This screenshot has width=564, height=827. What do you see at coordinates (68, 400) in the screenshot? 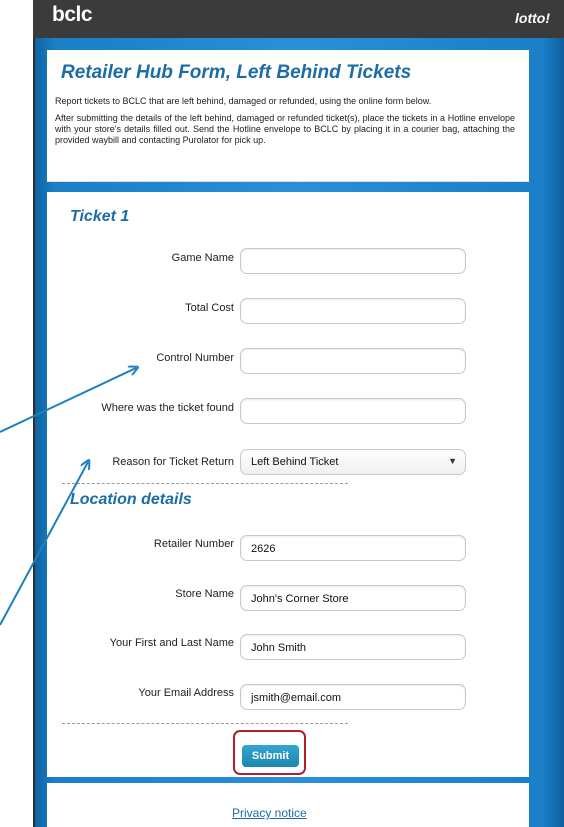
I see `arrow-to-control-number` at bounding box center [68, 400].